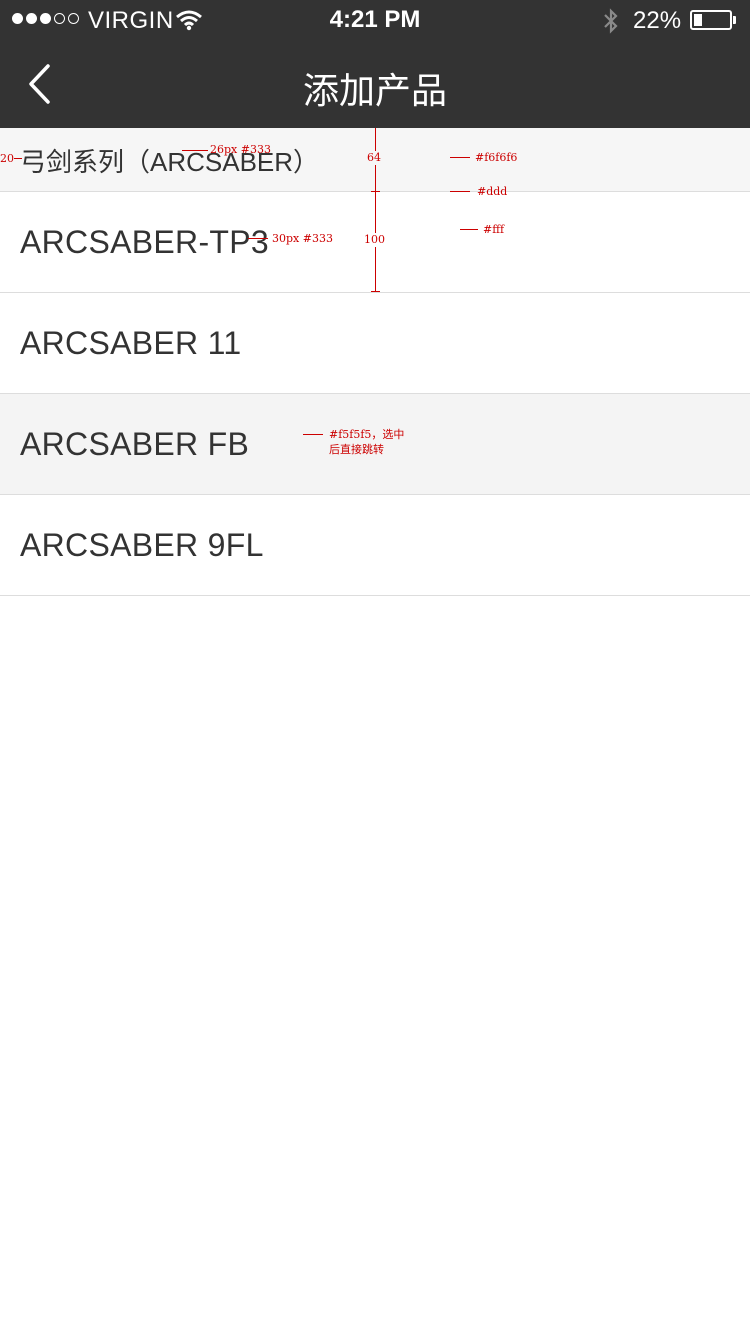 The width and height of the screenshot is (750, 1334). What do you see at coordinates (135, 444) in the screenshot?
I see `list-item-label: ARCSABER FB` at bounding box center [135, 444].